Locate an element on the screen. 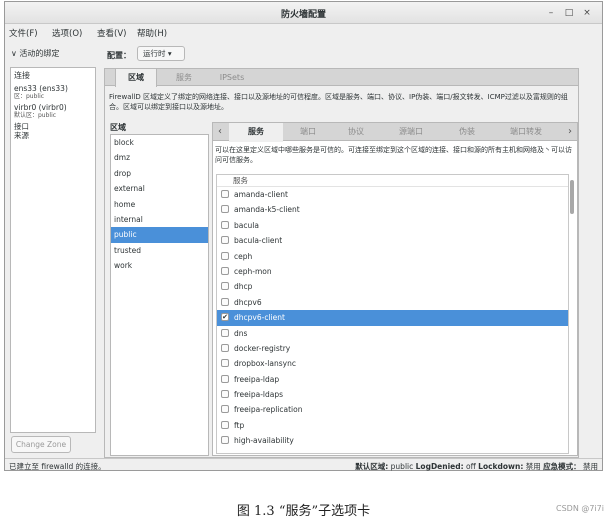 This screenshot has height=524, width=607. zone-item: work is located at coordinates (159, 265).